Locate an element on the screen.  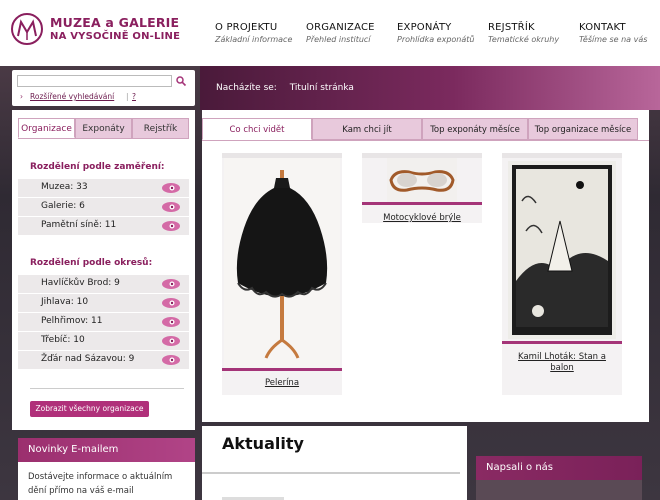
tab-exponaty: Exponáty is located at coordinates (103, 128).